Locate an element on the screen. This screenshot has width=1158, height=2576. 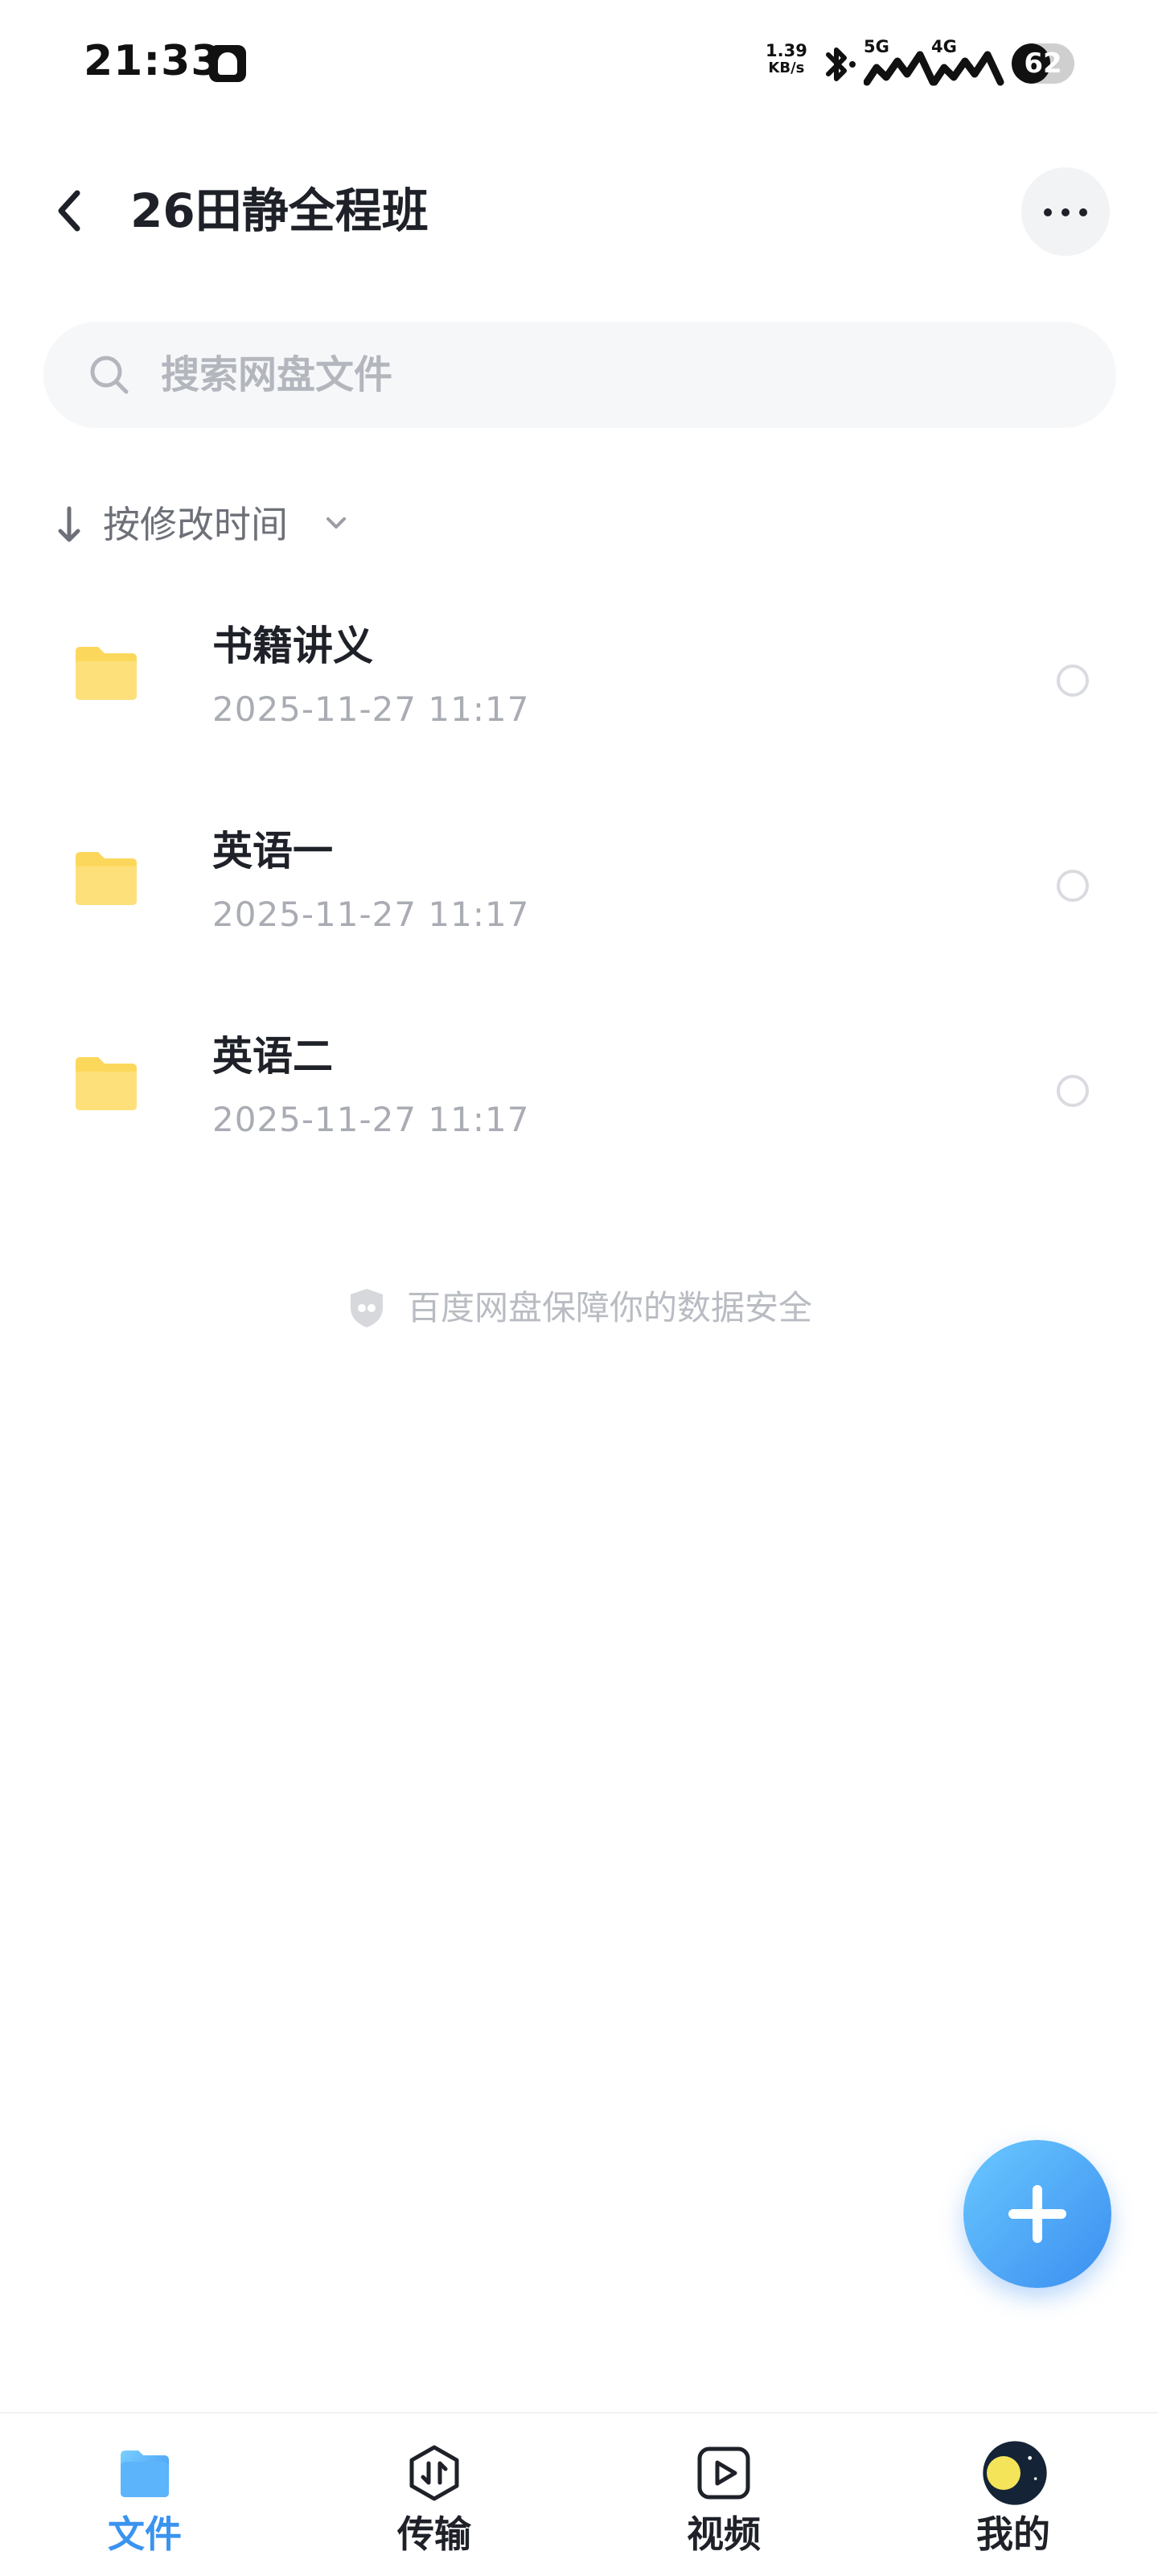
bluetooth-icon is located at coordinates (841, 64).